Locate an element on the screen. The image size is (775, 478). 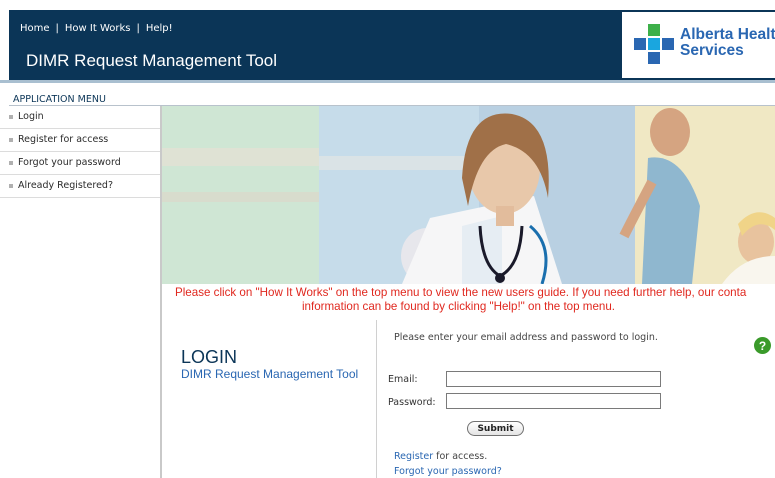
nav-how-it-works-link: How It Works is located at coordinates (98, 28).